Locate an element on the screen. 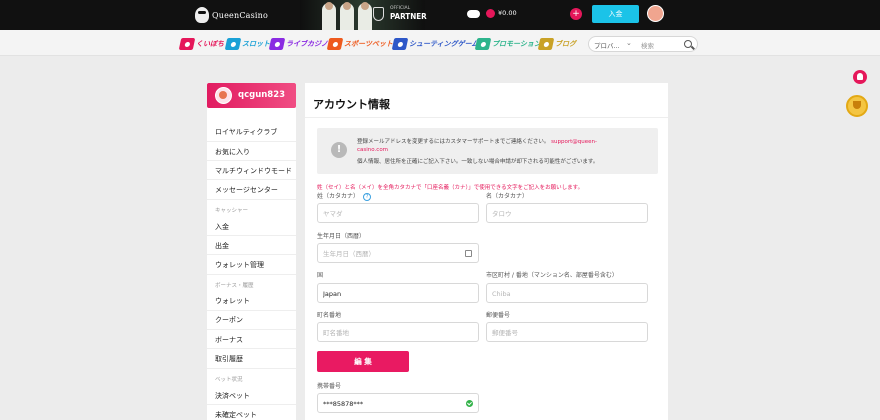 This screenshot has height=420, width=880. nav-item-slots: スロット is located at coordinates (247, 43).